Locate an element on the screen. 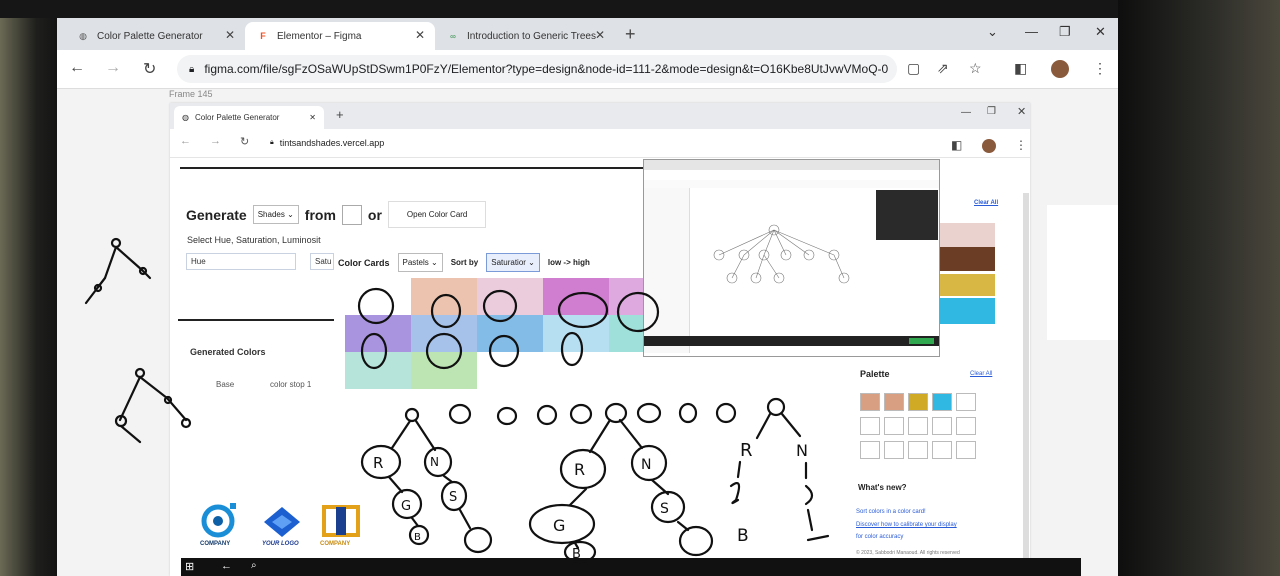  open-color-card-button: Open Color Card is located at coordinates (437, 214).